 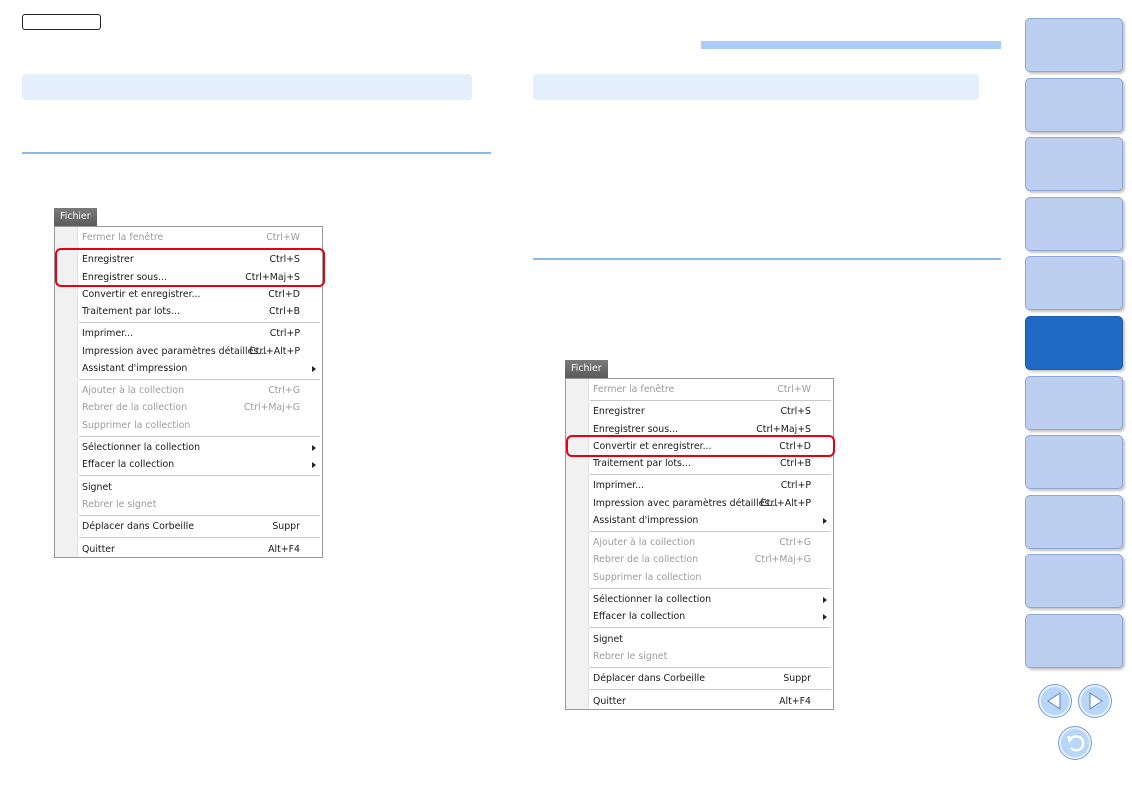 I want to click on menu-item-shortcut: Ctrl+S, so click(x=796, y=412).